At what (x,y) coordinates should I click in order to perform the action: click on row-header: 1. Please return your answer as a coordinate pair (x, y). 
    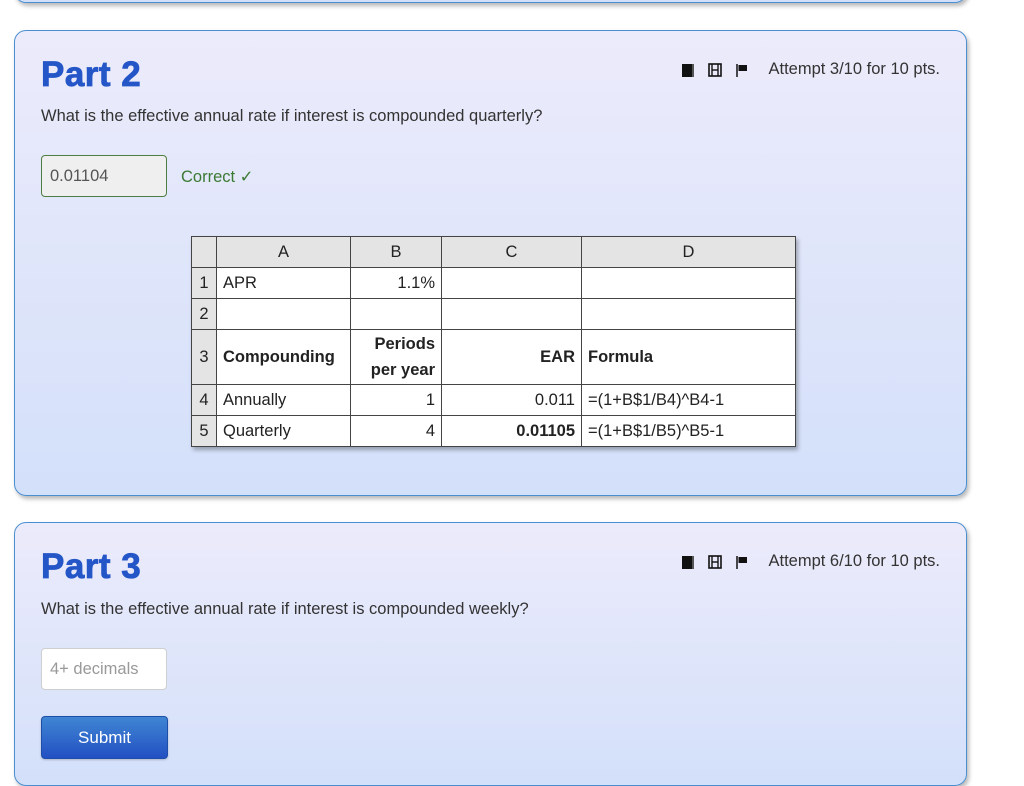
    Looking at the image, I should click on (204, 283).